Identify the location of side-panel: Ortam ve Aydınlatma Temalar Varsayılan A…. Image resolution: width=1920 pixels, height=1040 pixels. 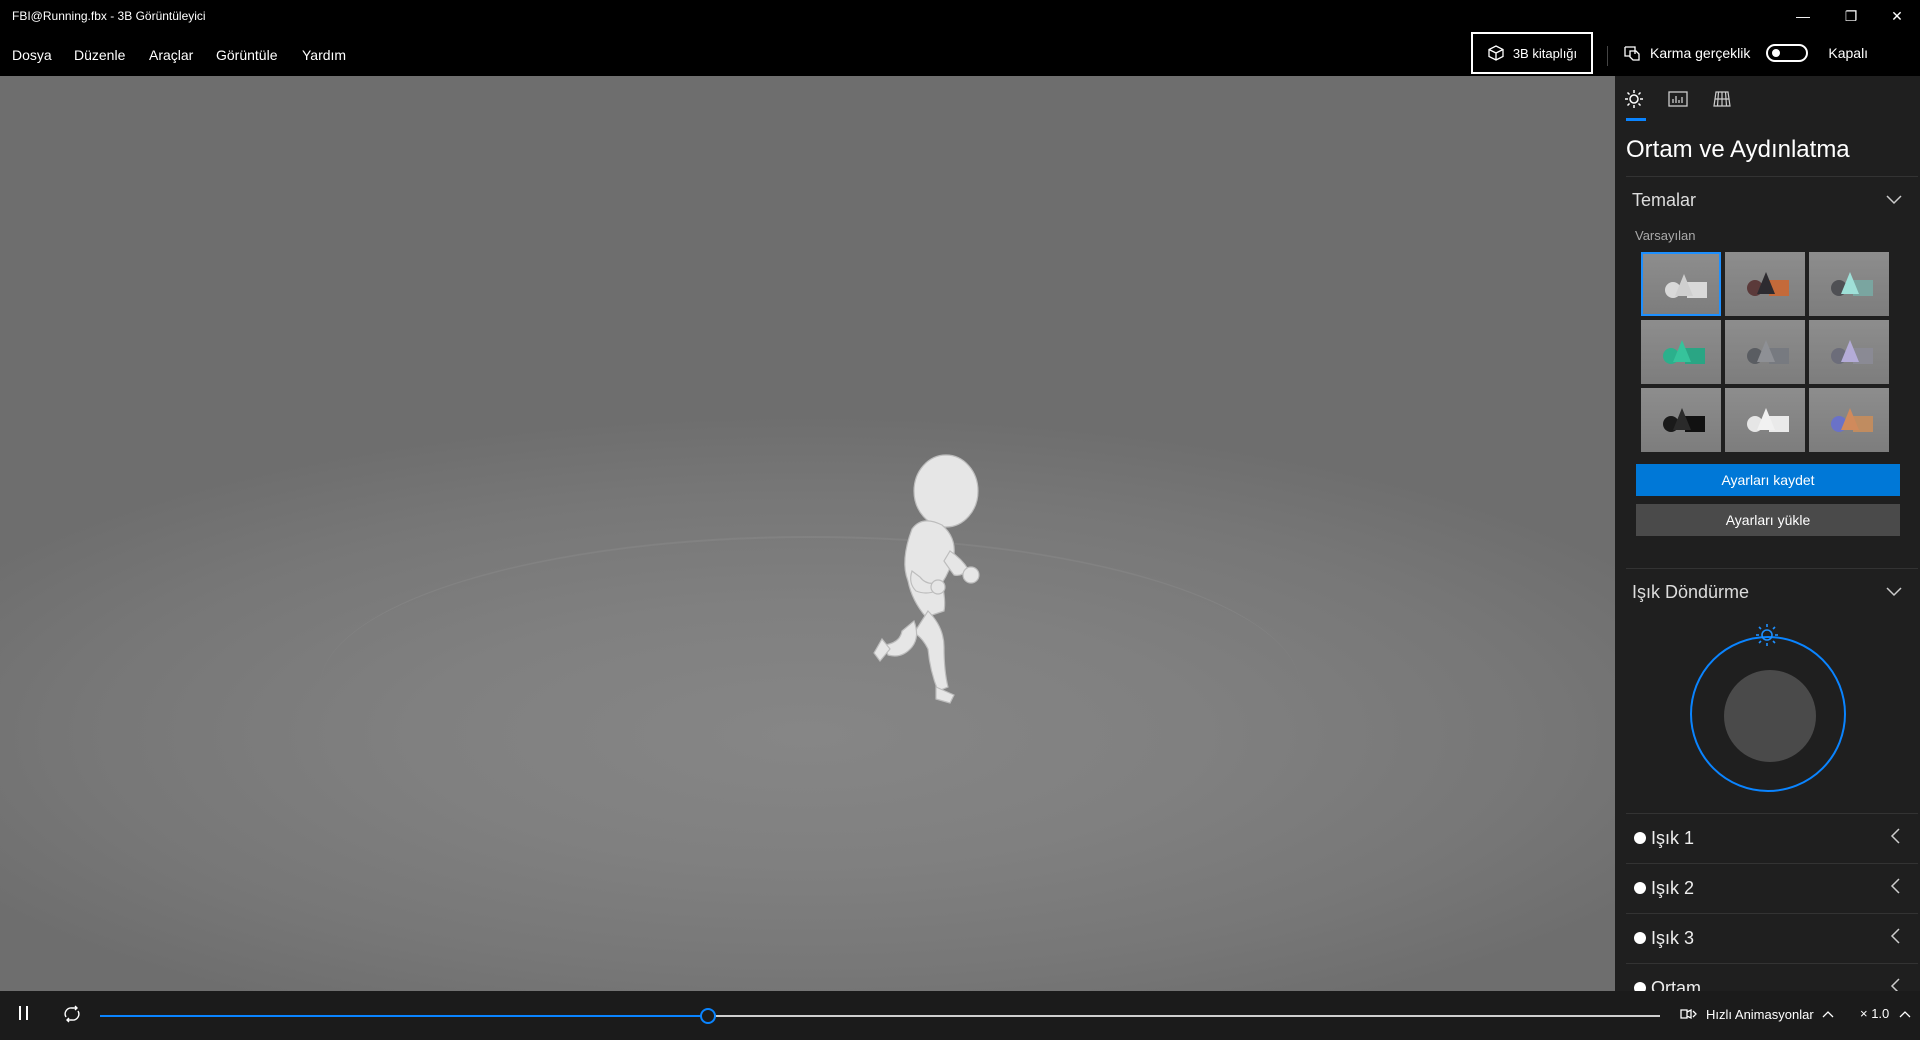
(1767, 533).